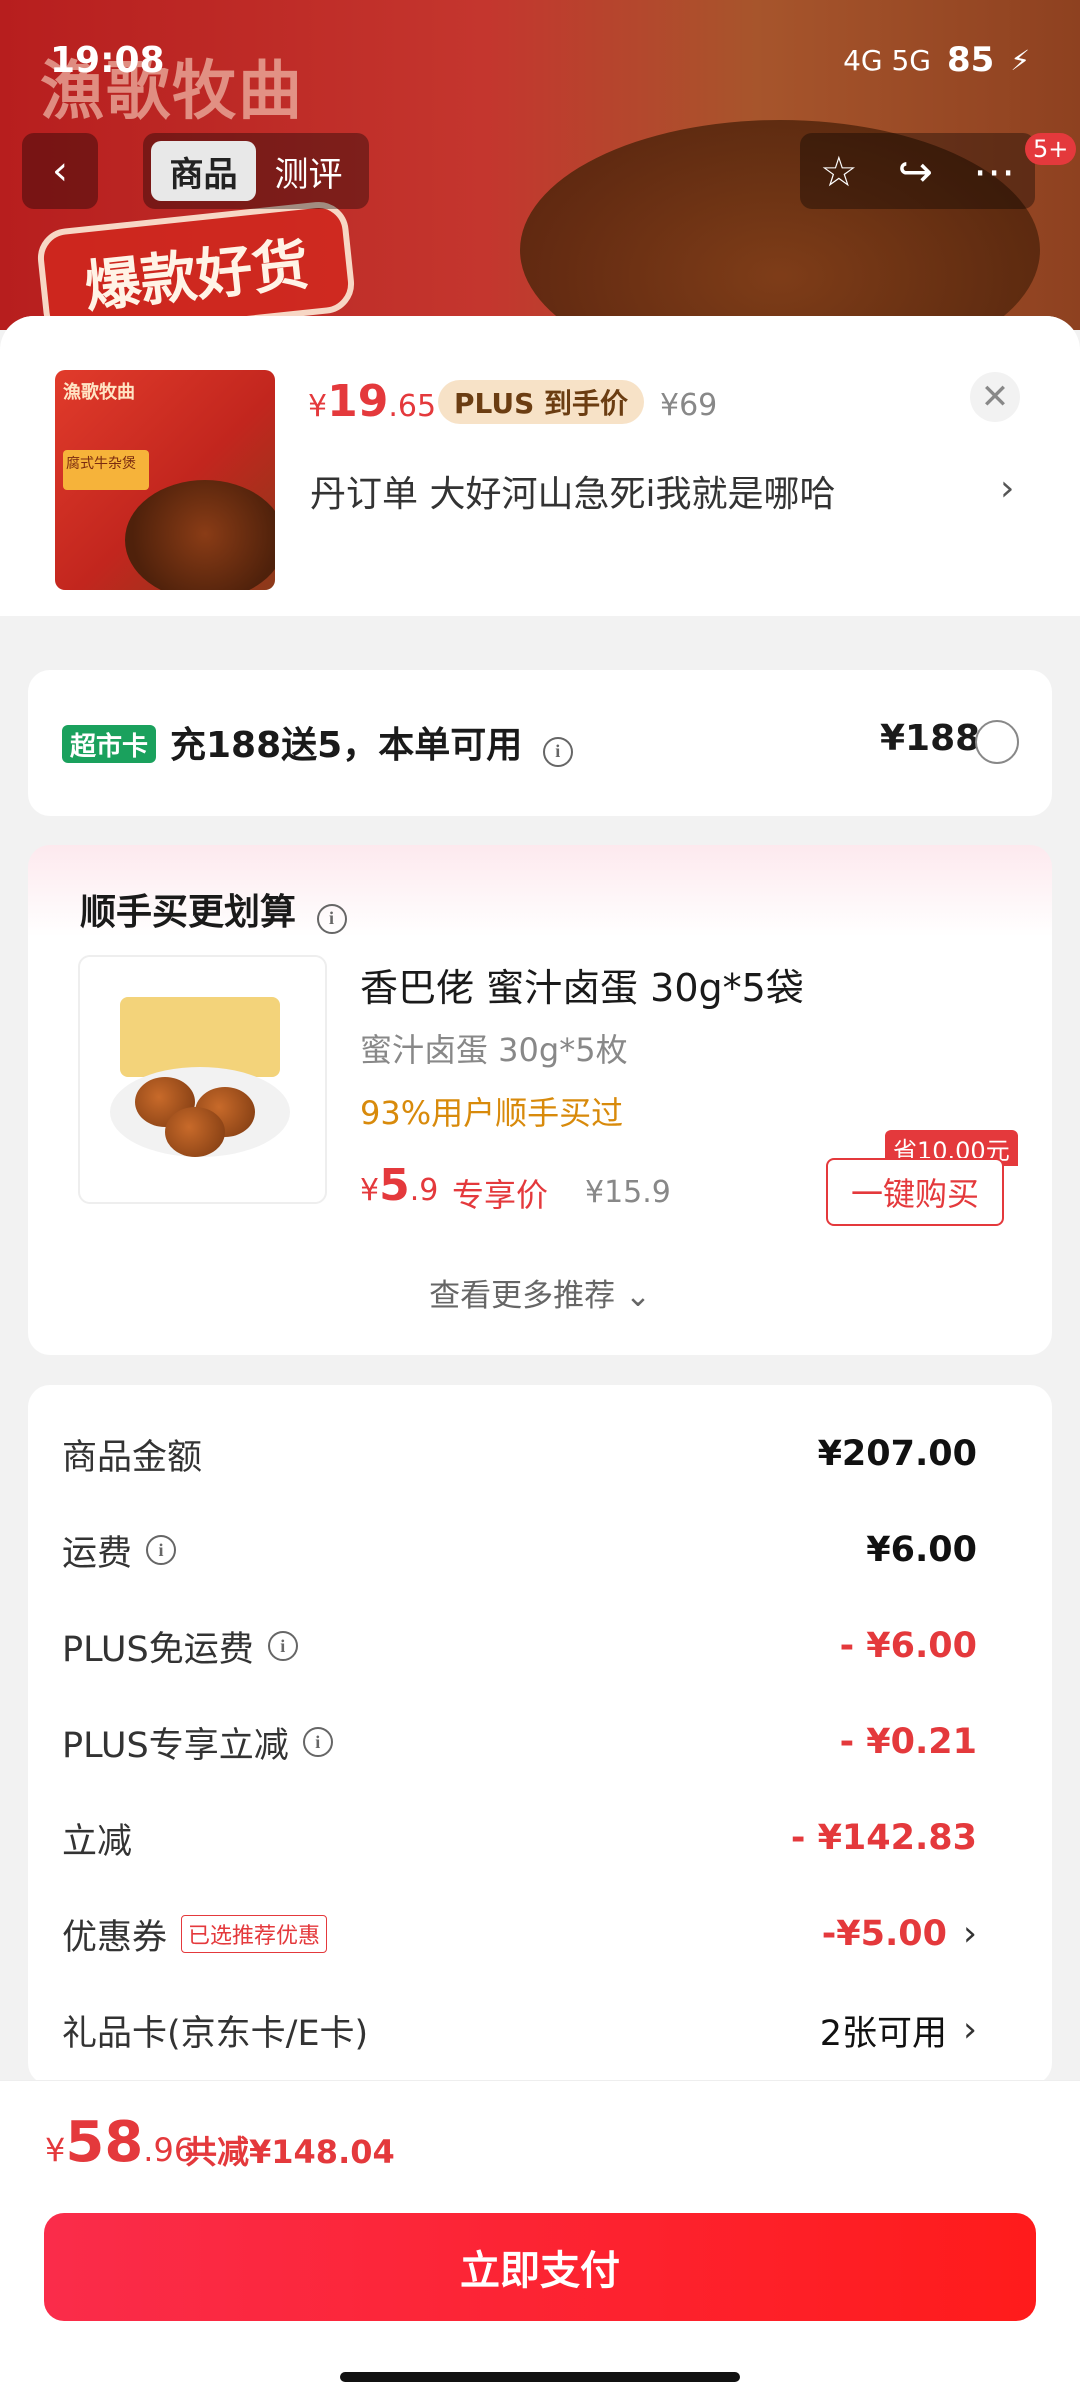  What do you see at coordinates (372, 401) in the screenshot?
I see `product-price: ¥19.65` at bounding box center [372, 401].